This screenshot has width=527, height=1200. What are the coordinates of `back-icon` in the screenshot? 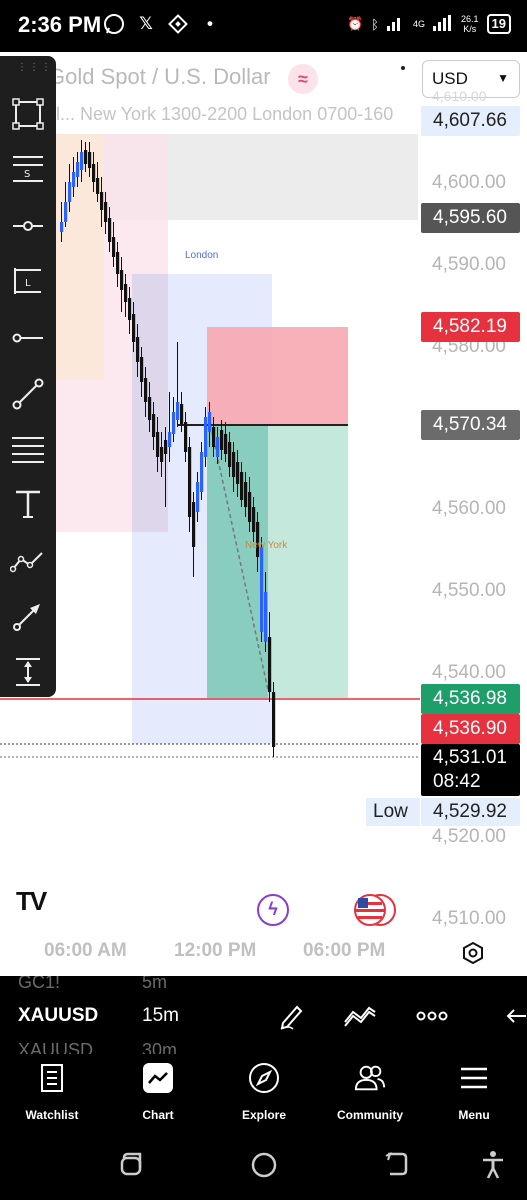 It's located at (397, 1165).